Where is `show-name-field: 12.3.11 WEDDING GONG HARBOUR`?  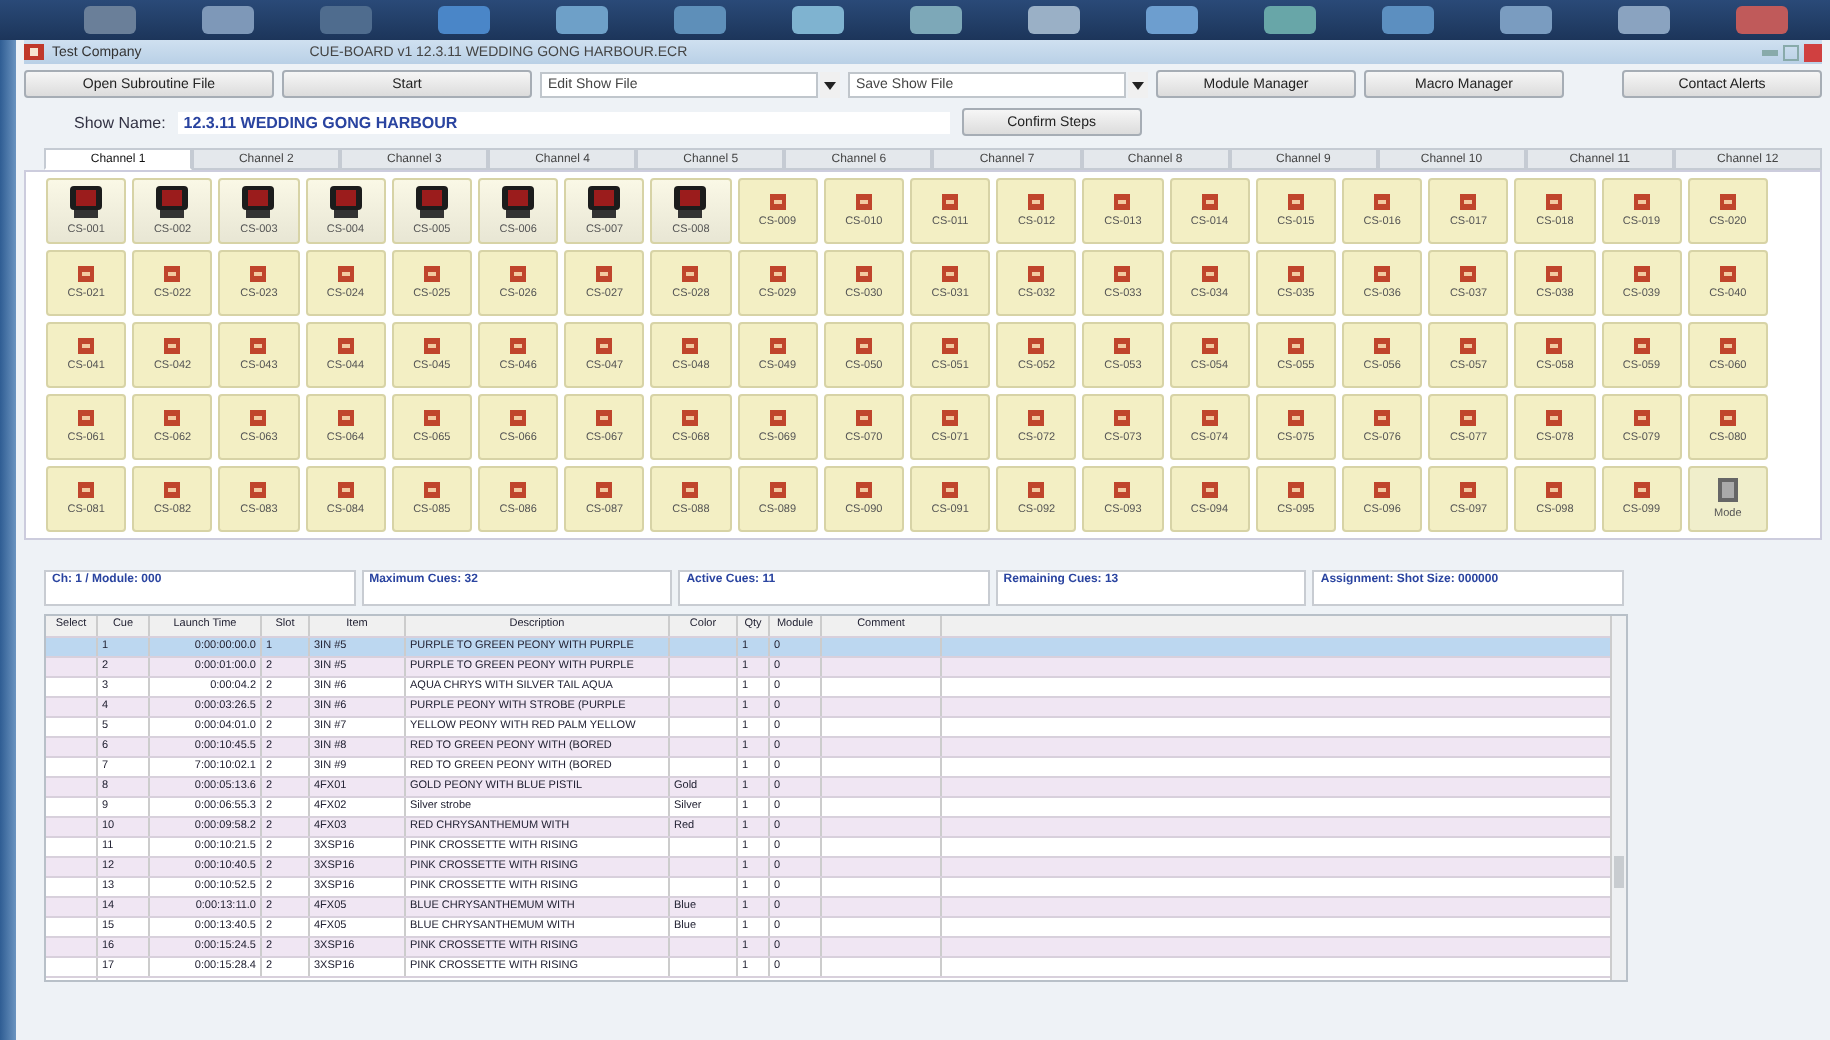 show-name-field: 12.3.11 WEDDING GONG HARBOUR is located at coordinates (563, 122).